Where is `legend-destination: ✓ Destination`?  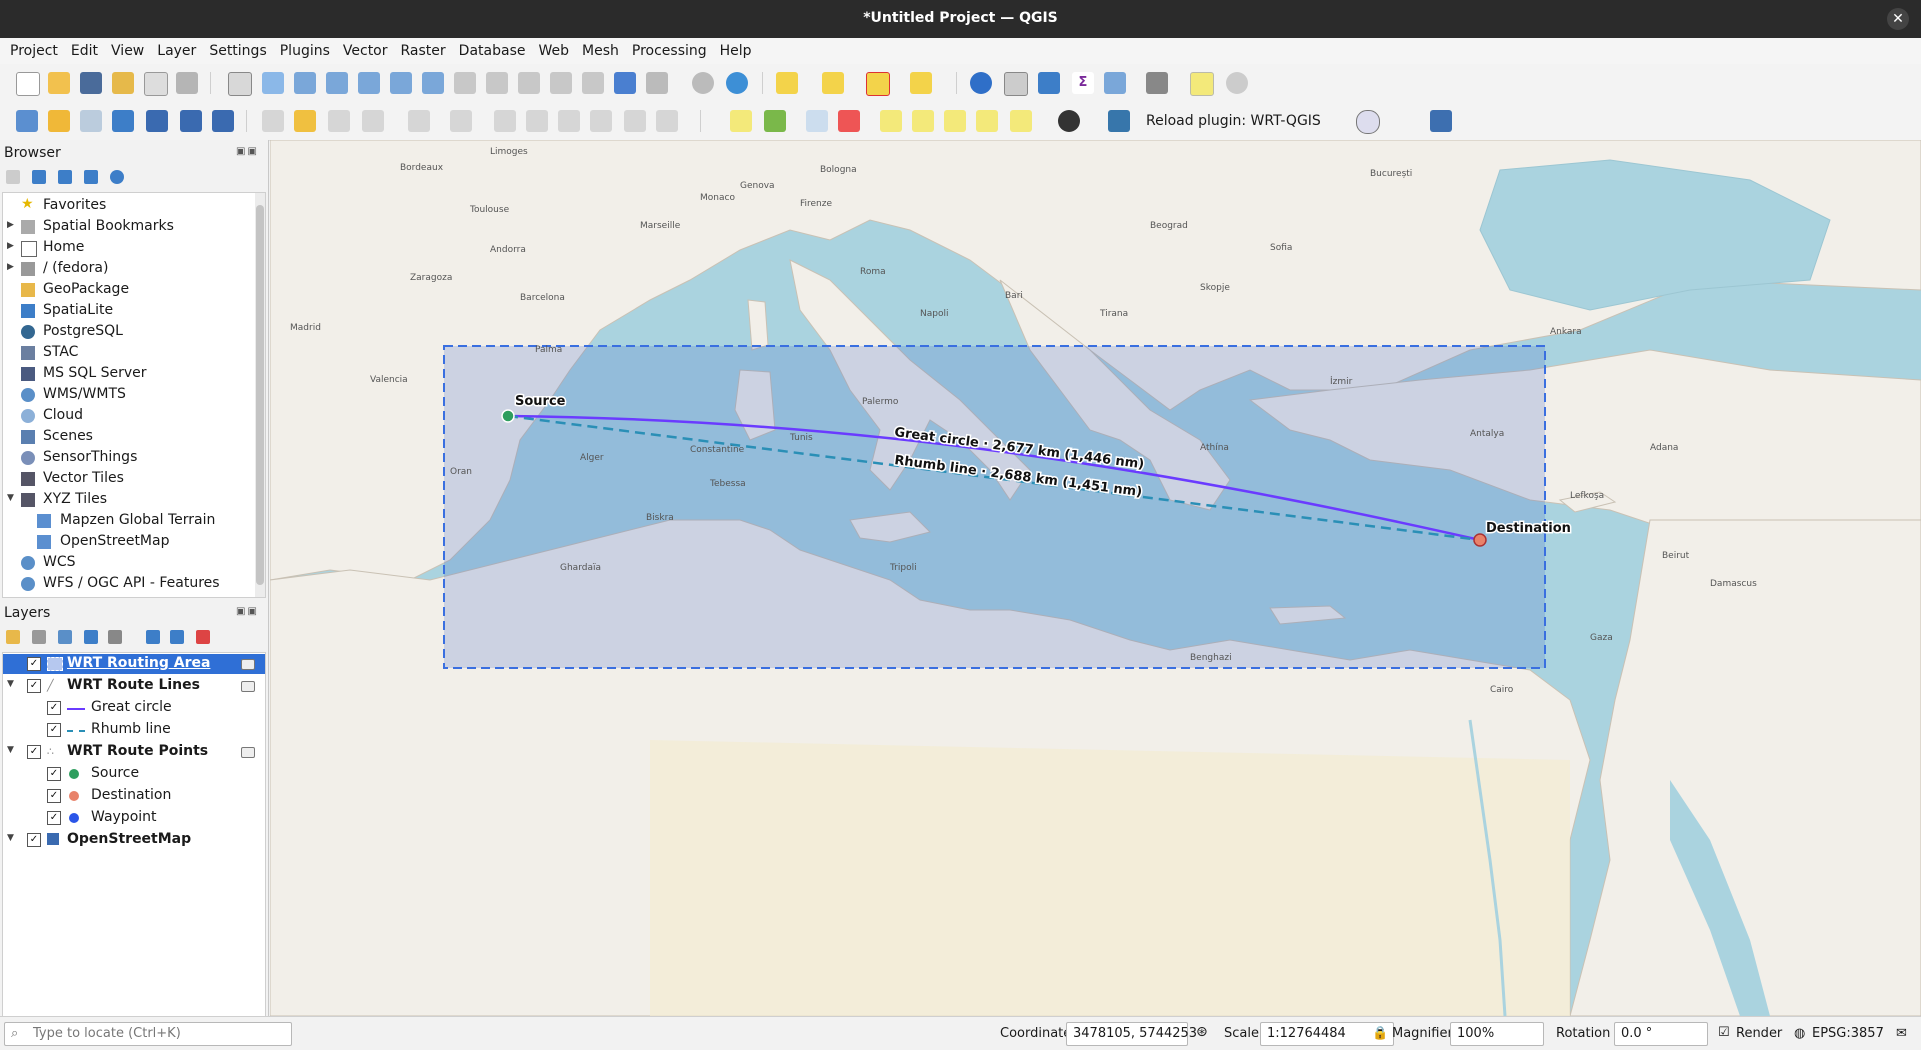
legend-destination: ✓ Destination is located at coordinates (134, 796).